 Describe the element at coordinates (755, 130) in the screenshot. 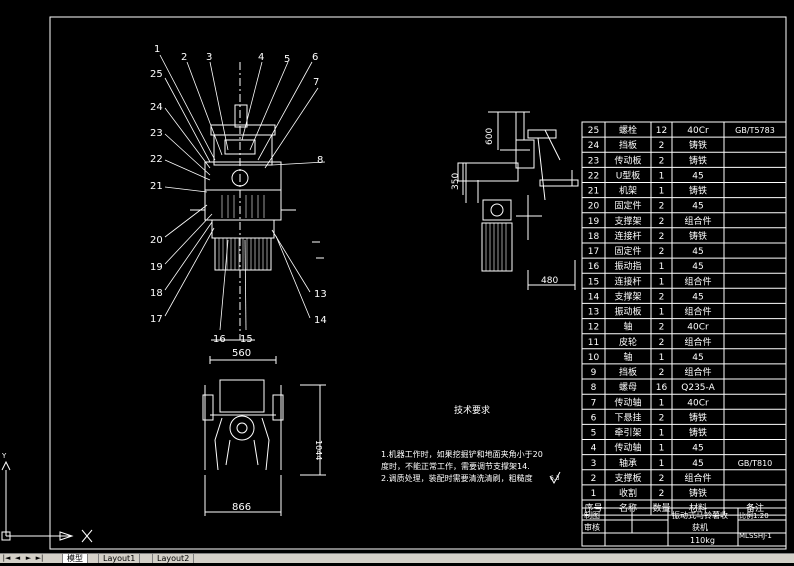

I see `table-cell: GB/T5783` at that location.